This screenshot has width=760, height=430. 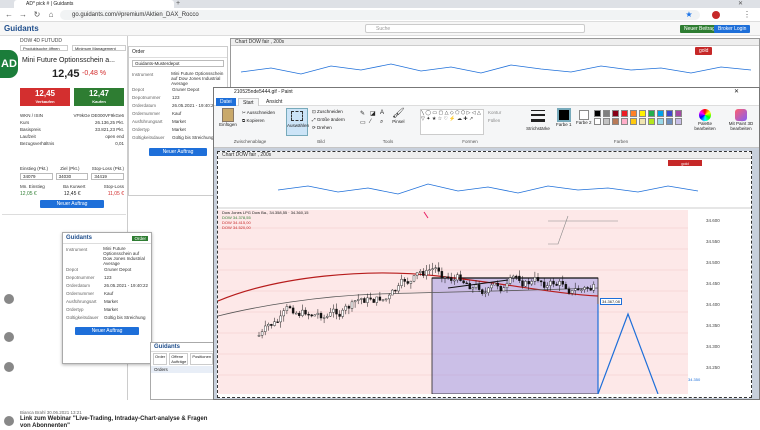 What do you see at coordinates (364, 122) in the screenshot?
I see `eraser-icon: ▭` at bounding box center [364, 122].